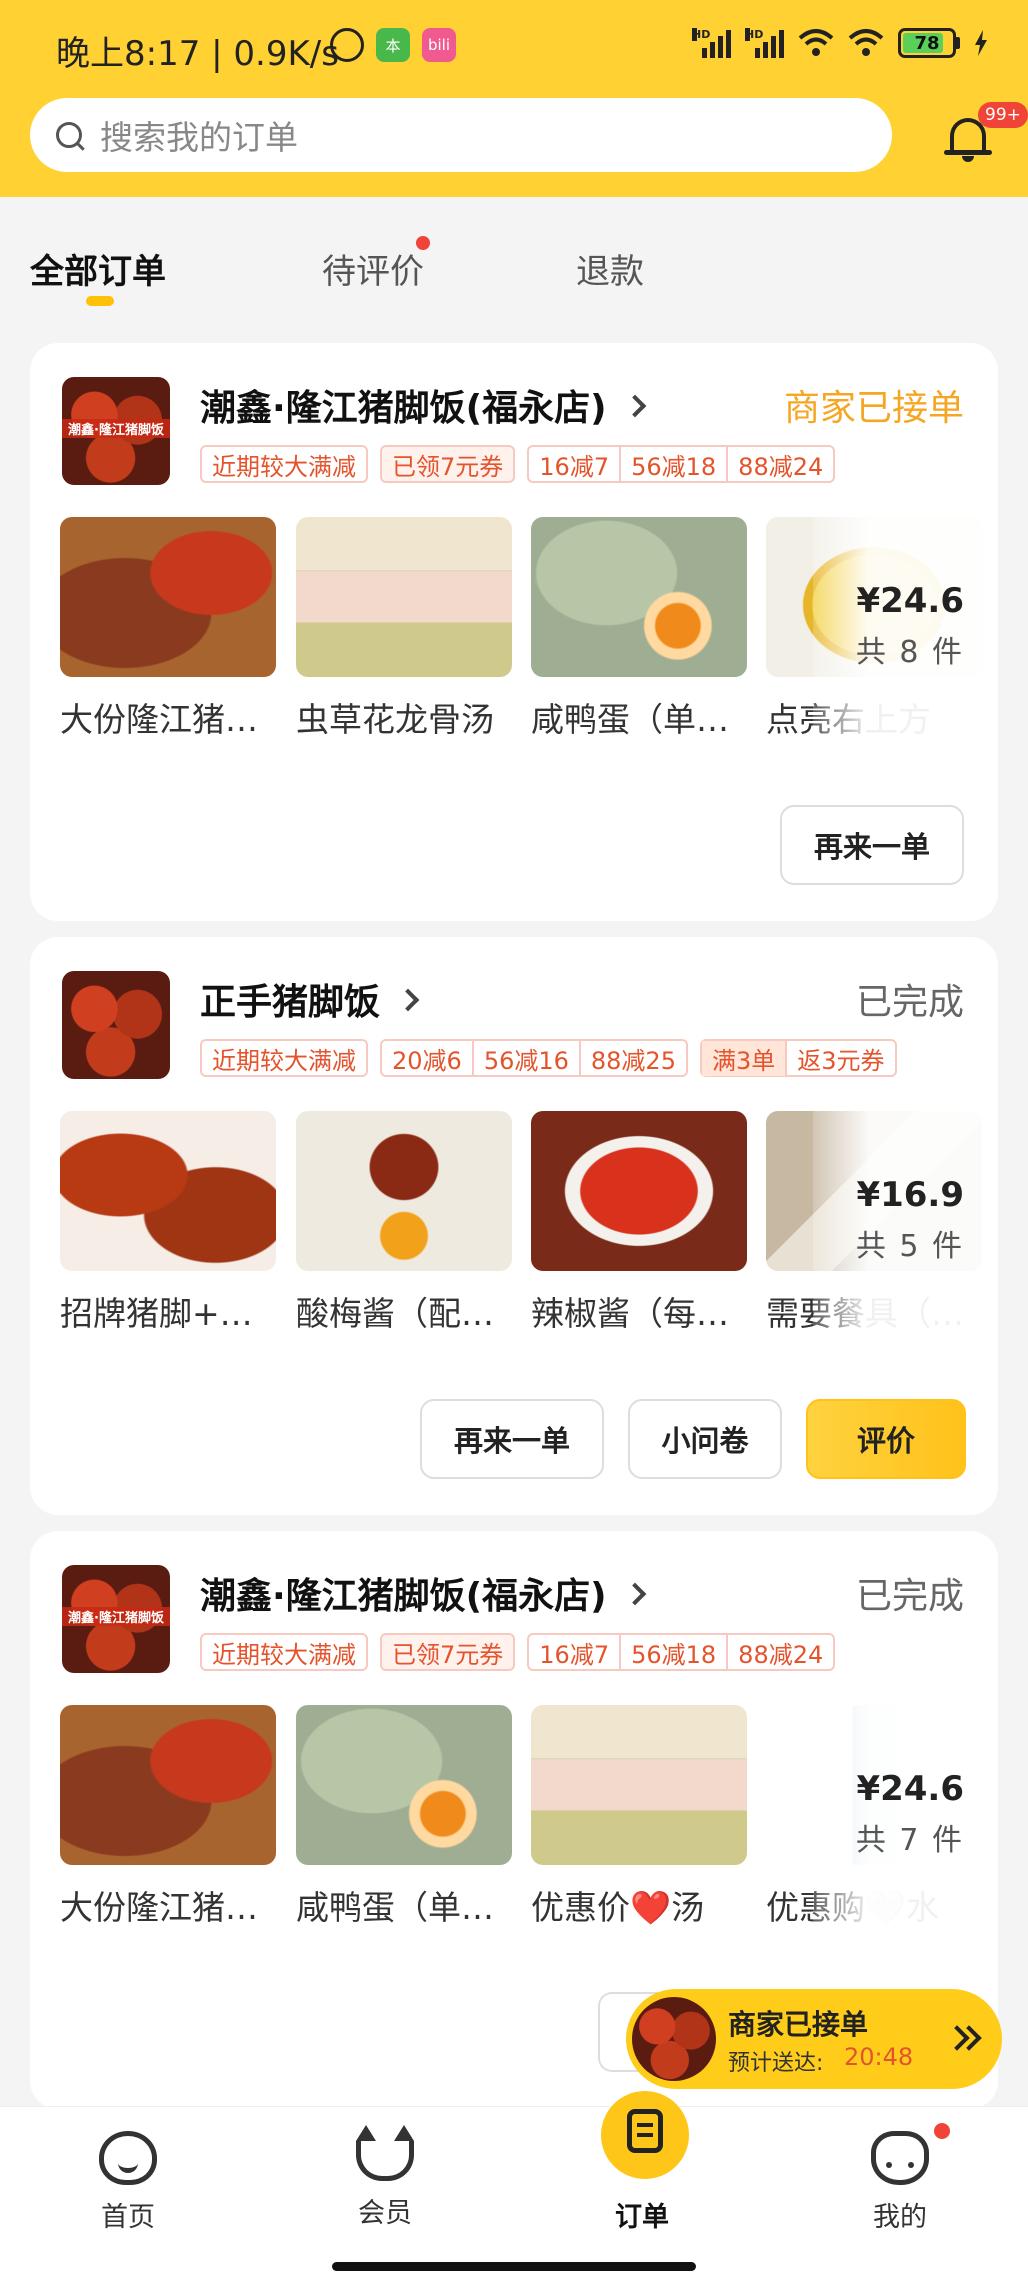 The width and height of the screenshot is (1028, 2284). Describe the element at coordinates (100, 301) in the screenshot. I see `tab-indicator` at that location.